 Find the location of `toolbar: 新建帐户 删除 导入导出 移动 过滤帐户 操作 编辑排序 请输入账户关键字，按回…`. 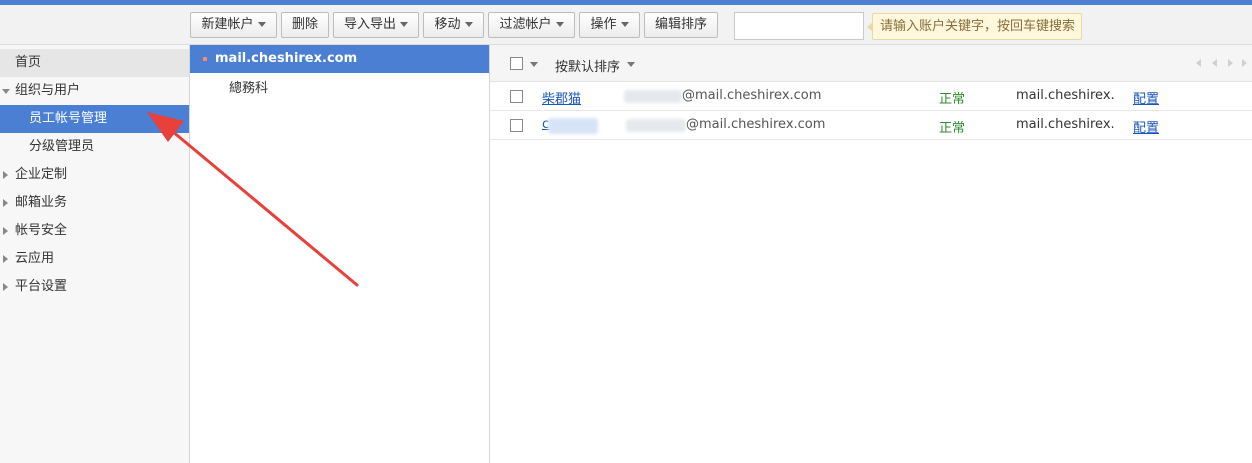

toolbar: 新建帐户 删除 导入导出 移动 过滤帐户 操作 编辑排序 请输入账户关键字，按回… is located at coordinates (626, 25).